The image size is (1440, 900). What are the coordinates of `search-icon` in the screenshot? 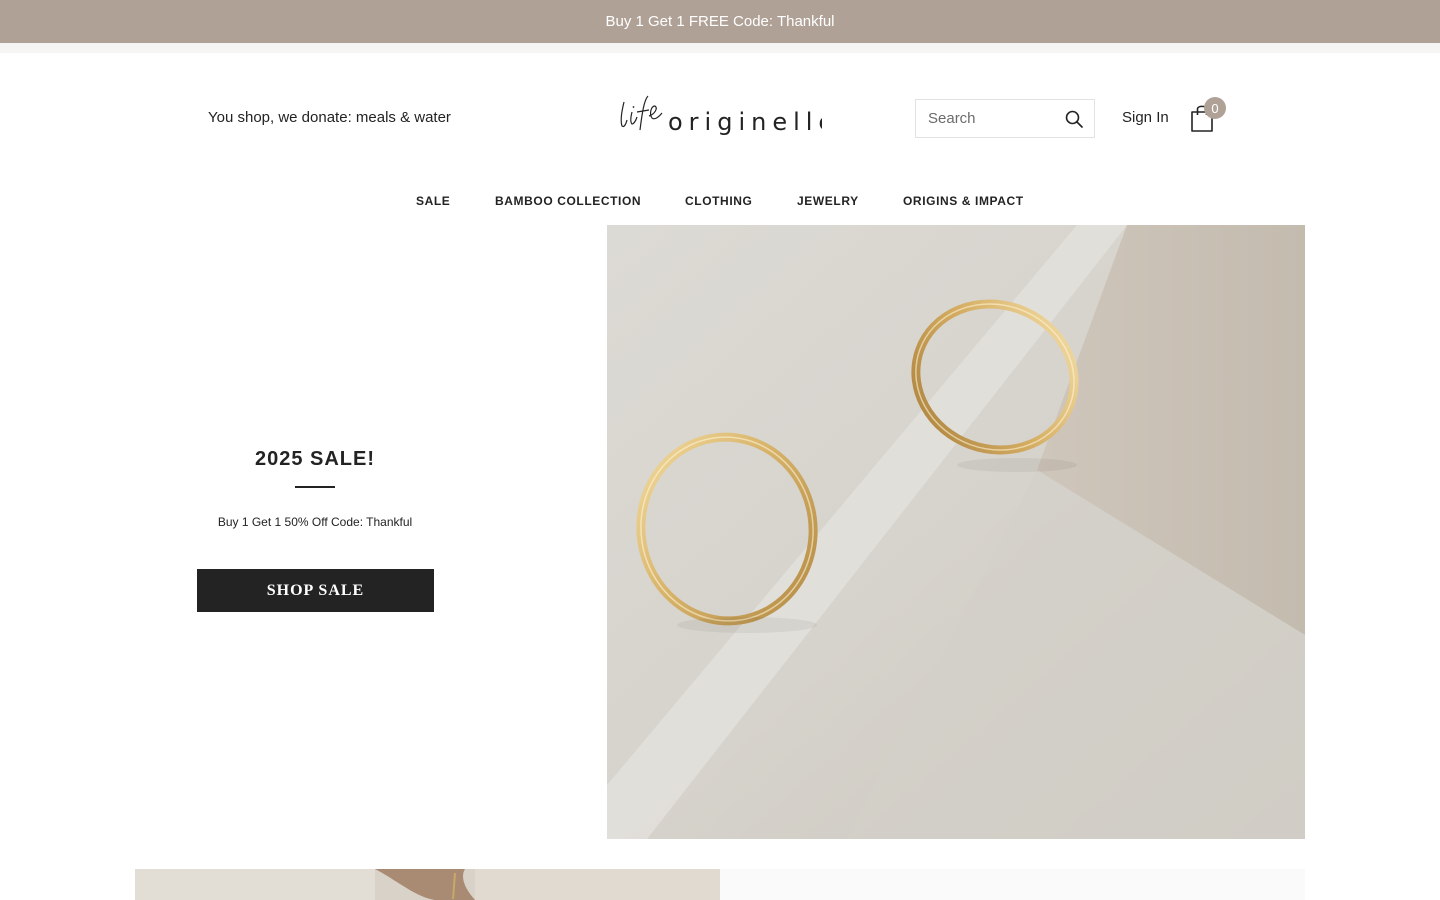 It's located at (1074, 119).